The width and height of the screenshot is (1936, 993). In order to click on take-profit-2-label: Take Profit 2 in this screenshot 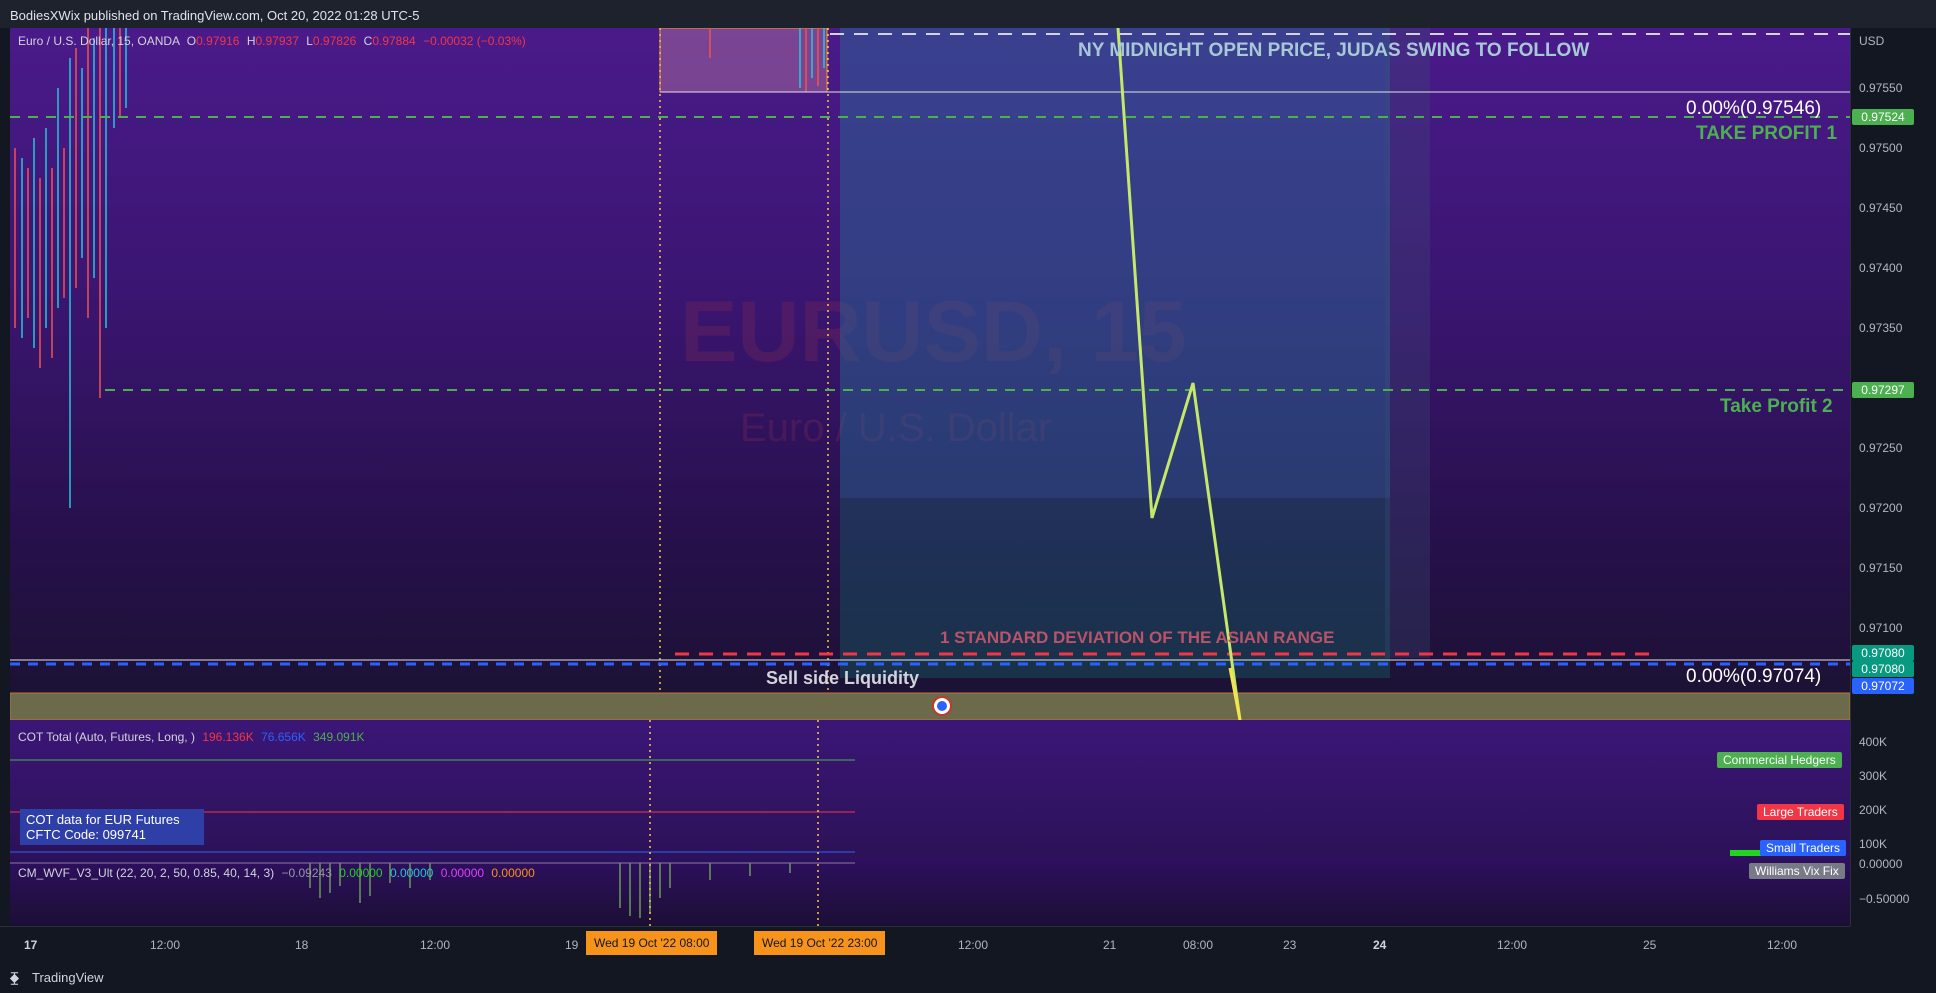, I will do `click(1776, 407)`.